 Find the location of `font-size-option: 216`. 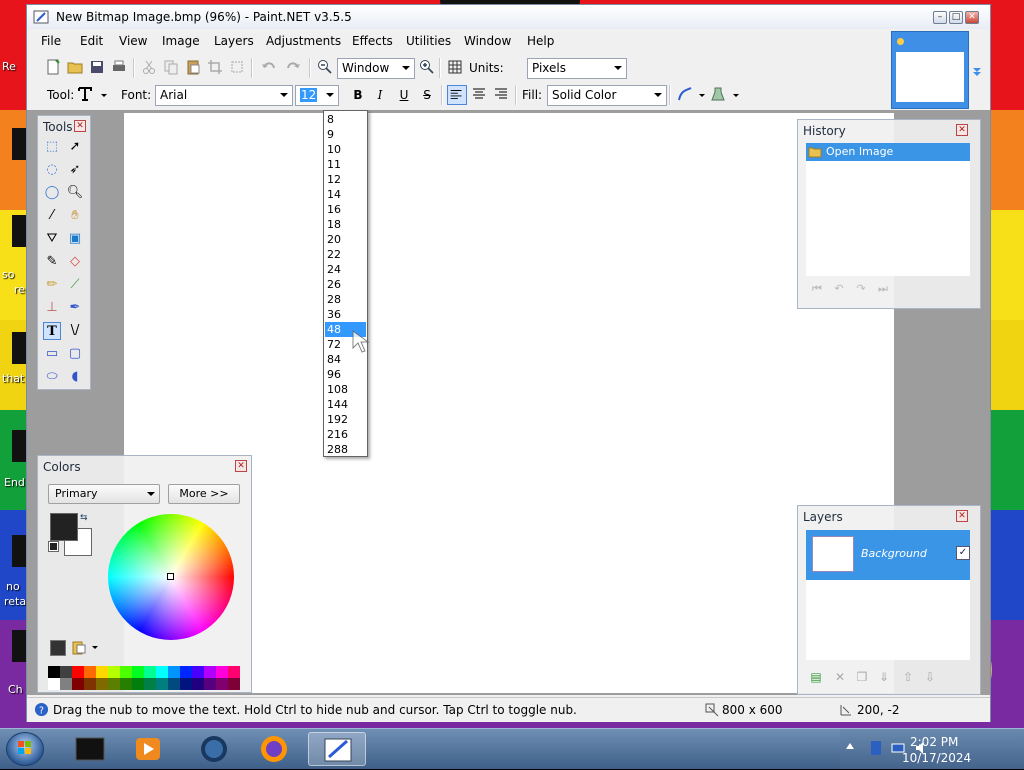

font-size-option: 216 is located at coordinates (345, 434).